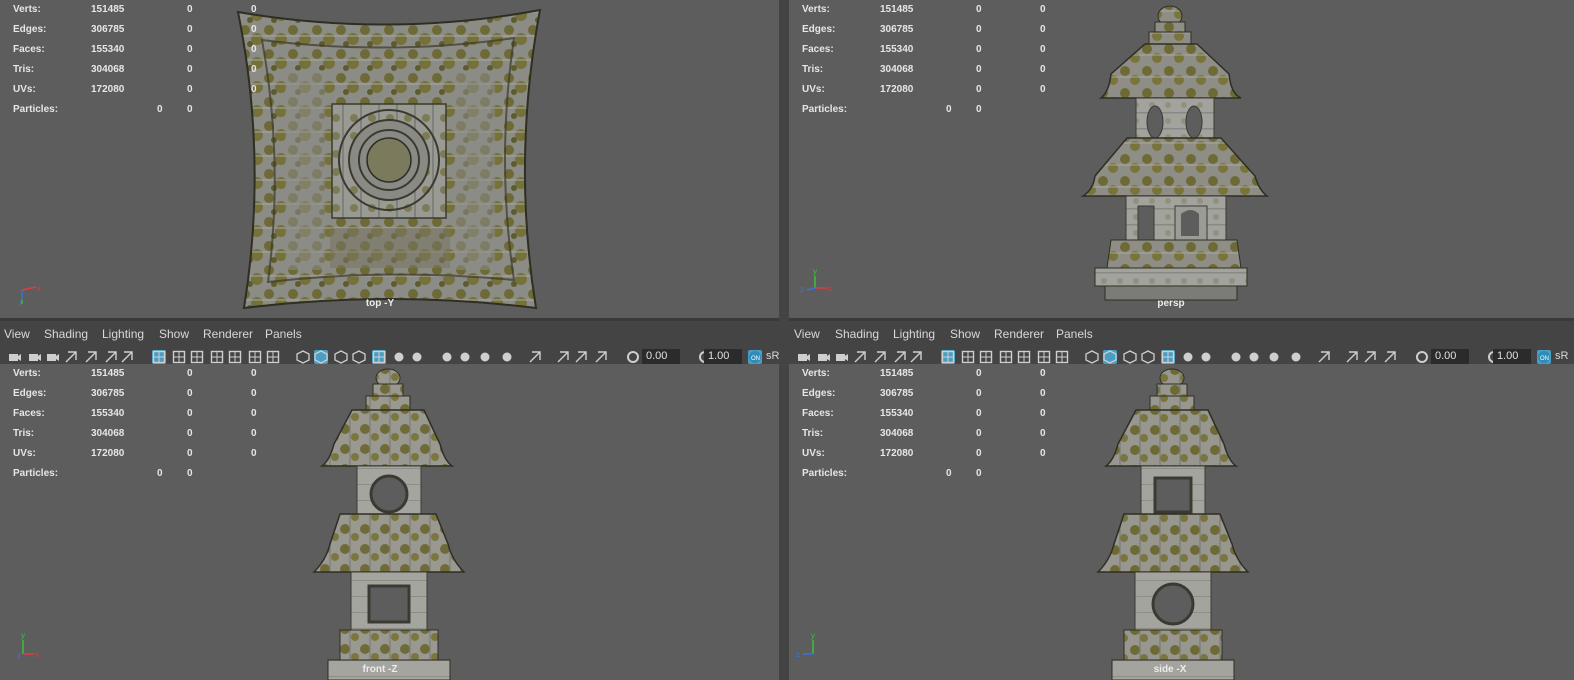 The height and width of the screenshot is (680, 1574). Describe the element at coordinates (897, 413) in the screenshot. I see `hud-value: 155340` at that location.